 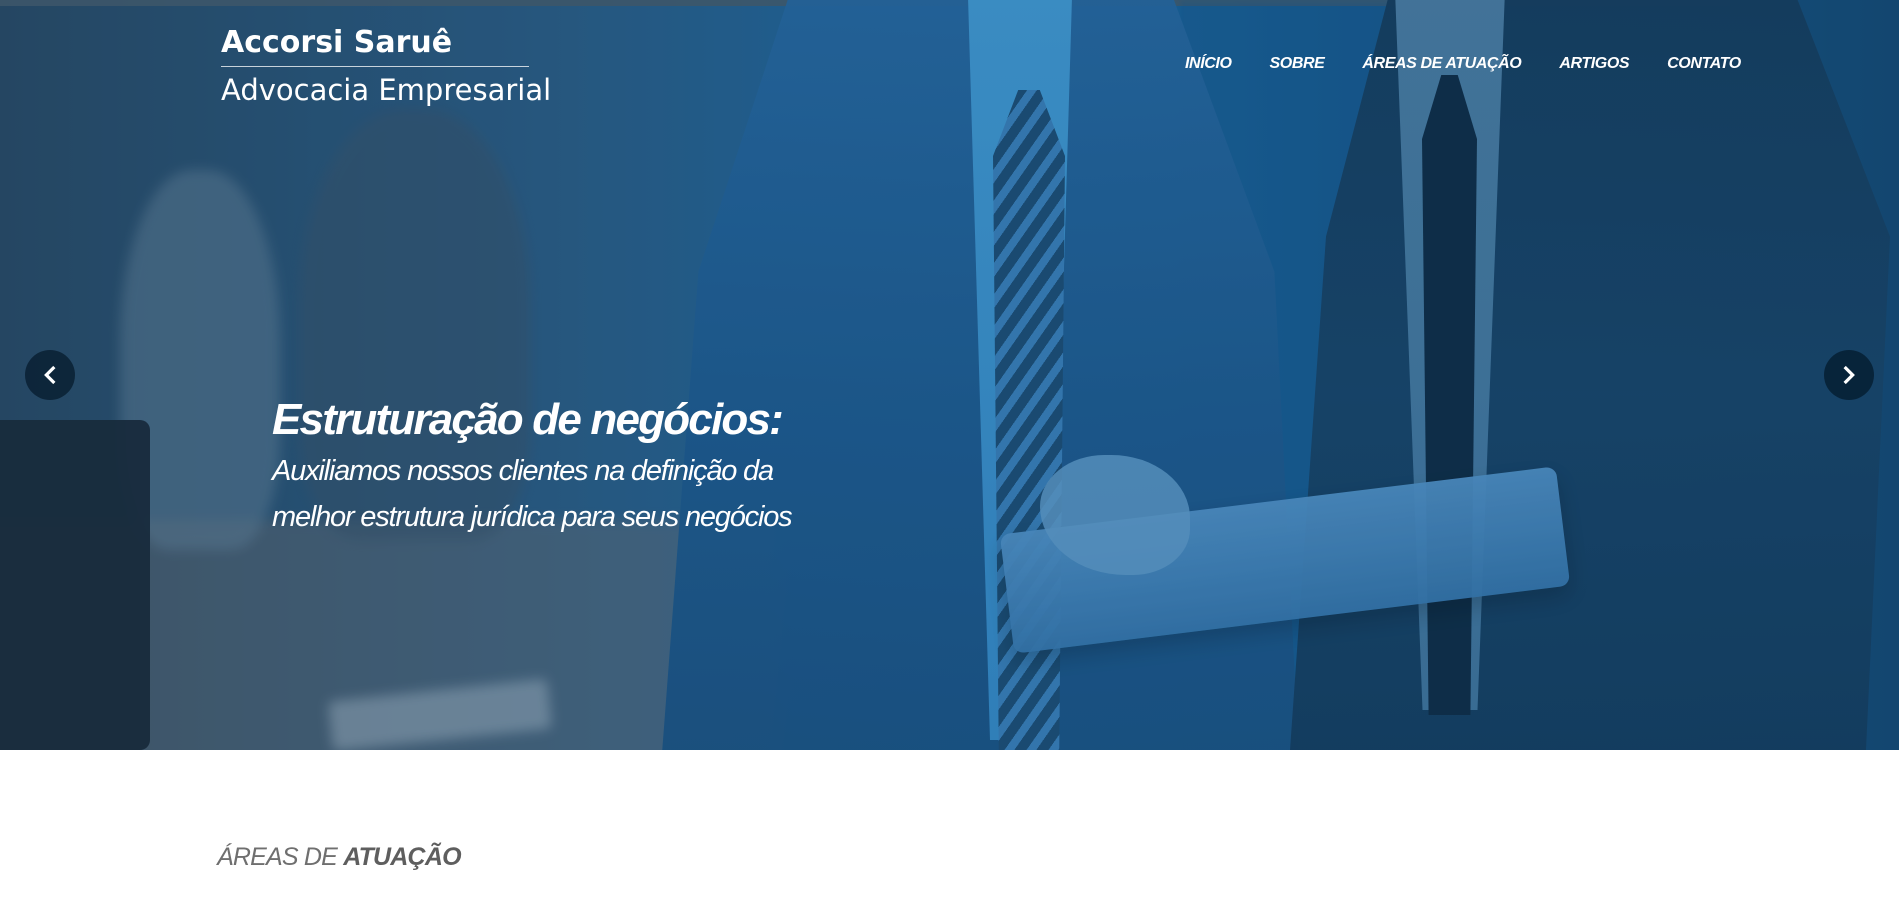 I want to click on section-heading-emphasis: ATUAÇÃO, so click(x=402, y=857).